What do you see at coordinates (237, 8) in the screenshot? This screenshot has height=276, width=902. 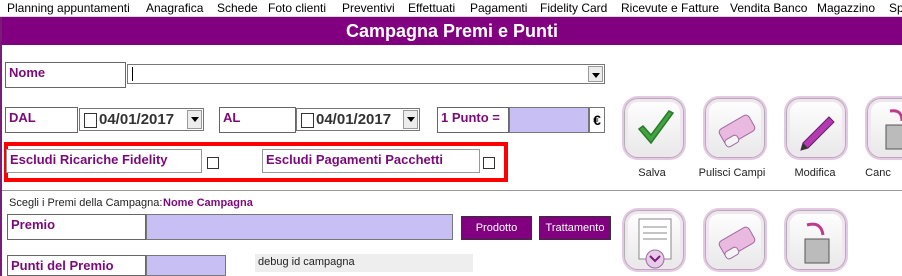 I see `menu-schede: Schede` at bounding box center [237, 8].